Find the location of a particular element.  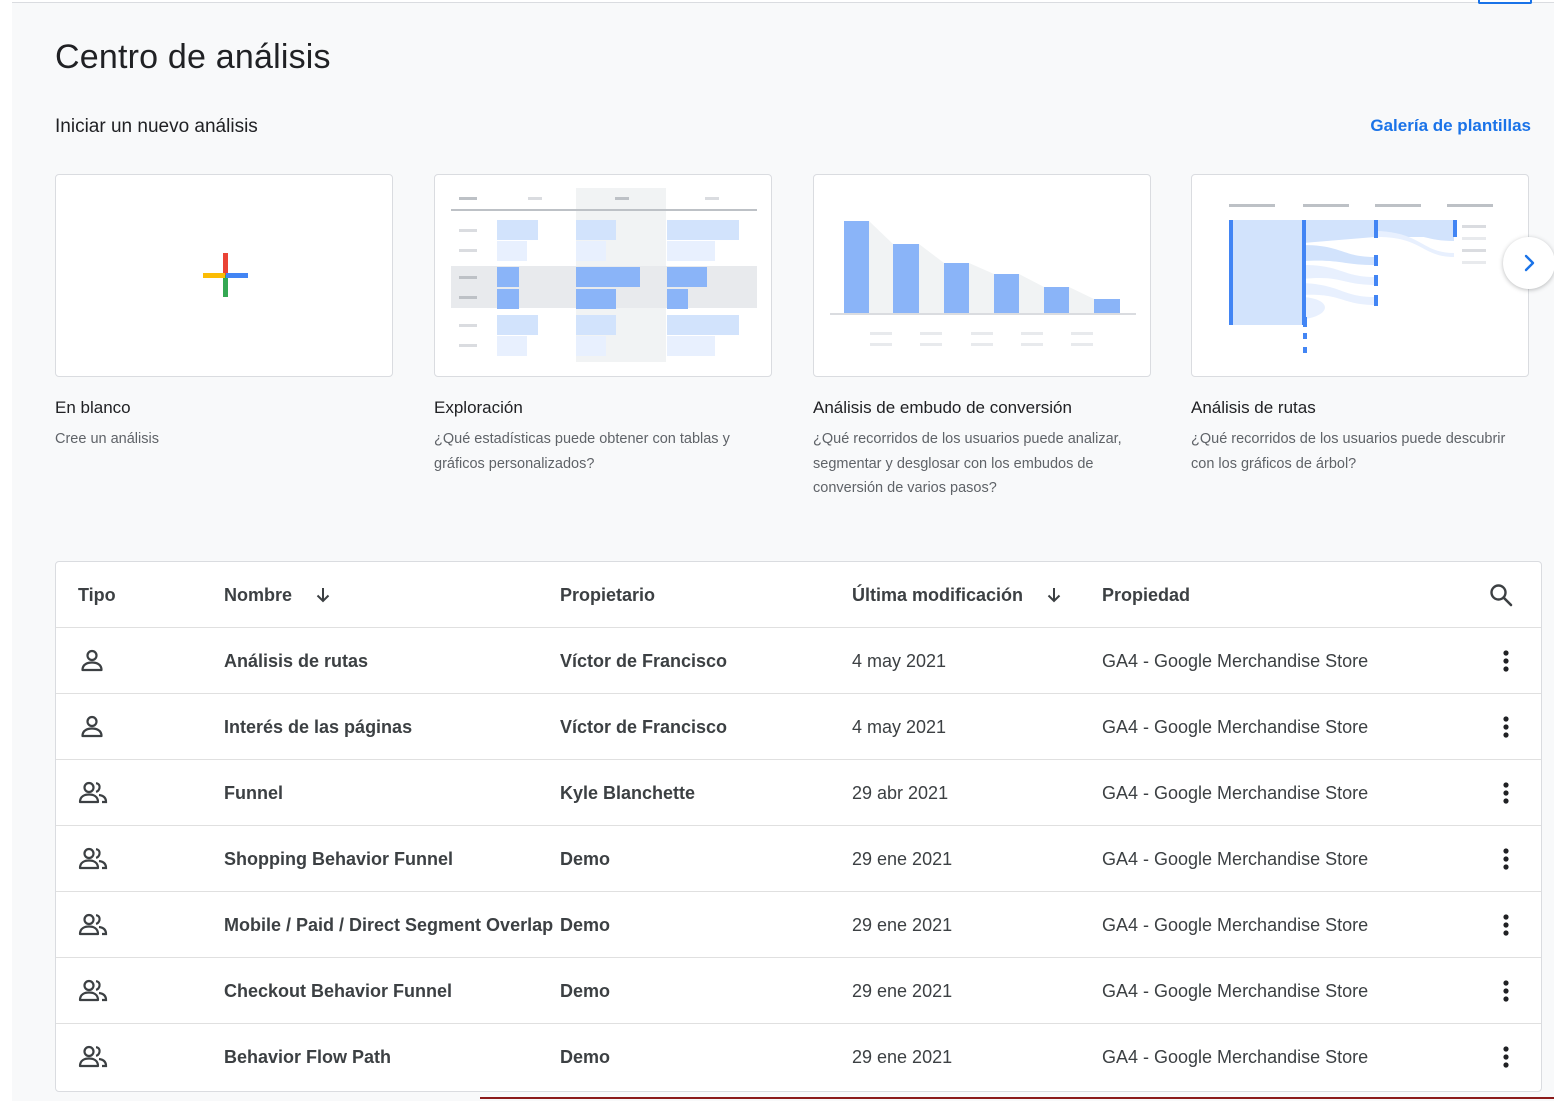

header-name: Nombre is located at coordinates (278, 595).